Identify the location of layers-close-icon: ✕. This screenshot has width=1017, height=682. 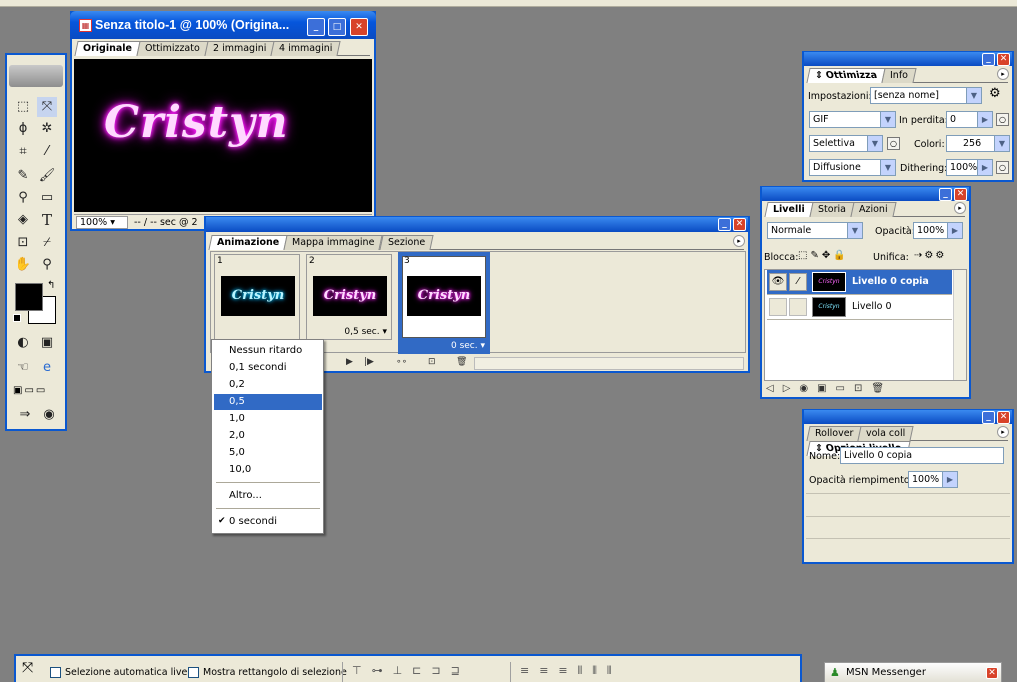
(960, 194).